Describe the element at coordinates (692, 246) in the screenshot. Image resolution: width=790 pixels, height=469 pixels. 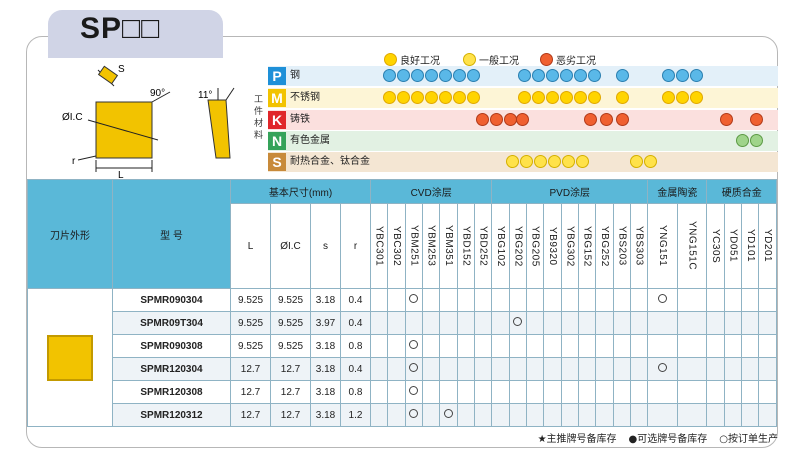
I see `grade-header: YNG151C` at that location.